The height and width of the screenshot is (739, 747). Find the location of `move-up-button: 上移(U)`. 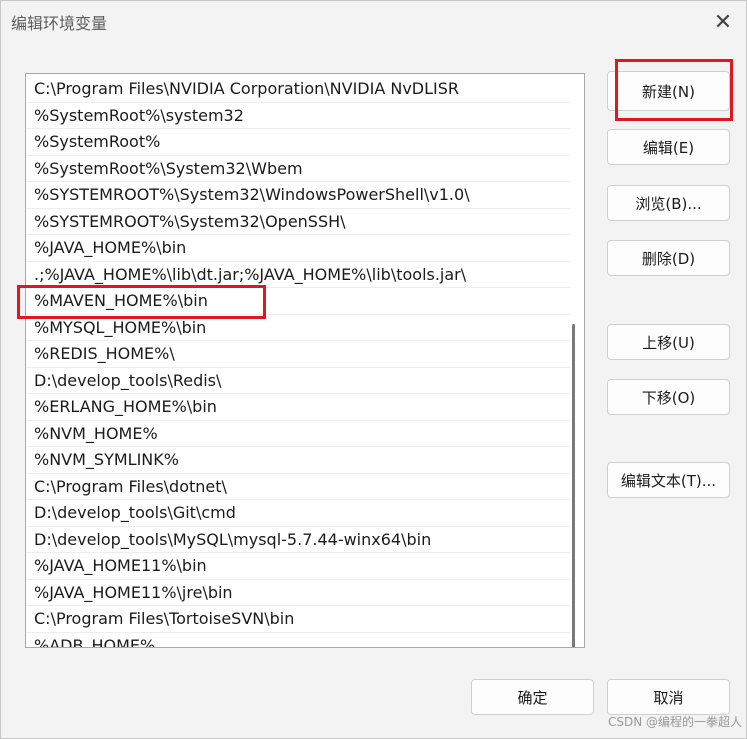

move-up-button: 上移(U) is located at coordinates (668, 342).